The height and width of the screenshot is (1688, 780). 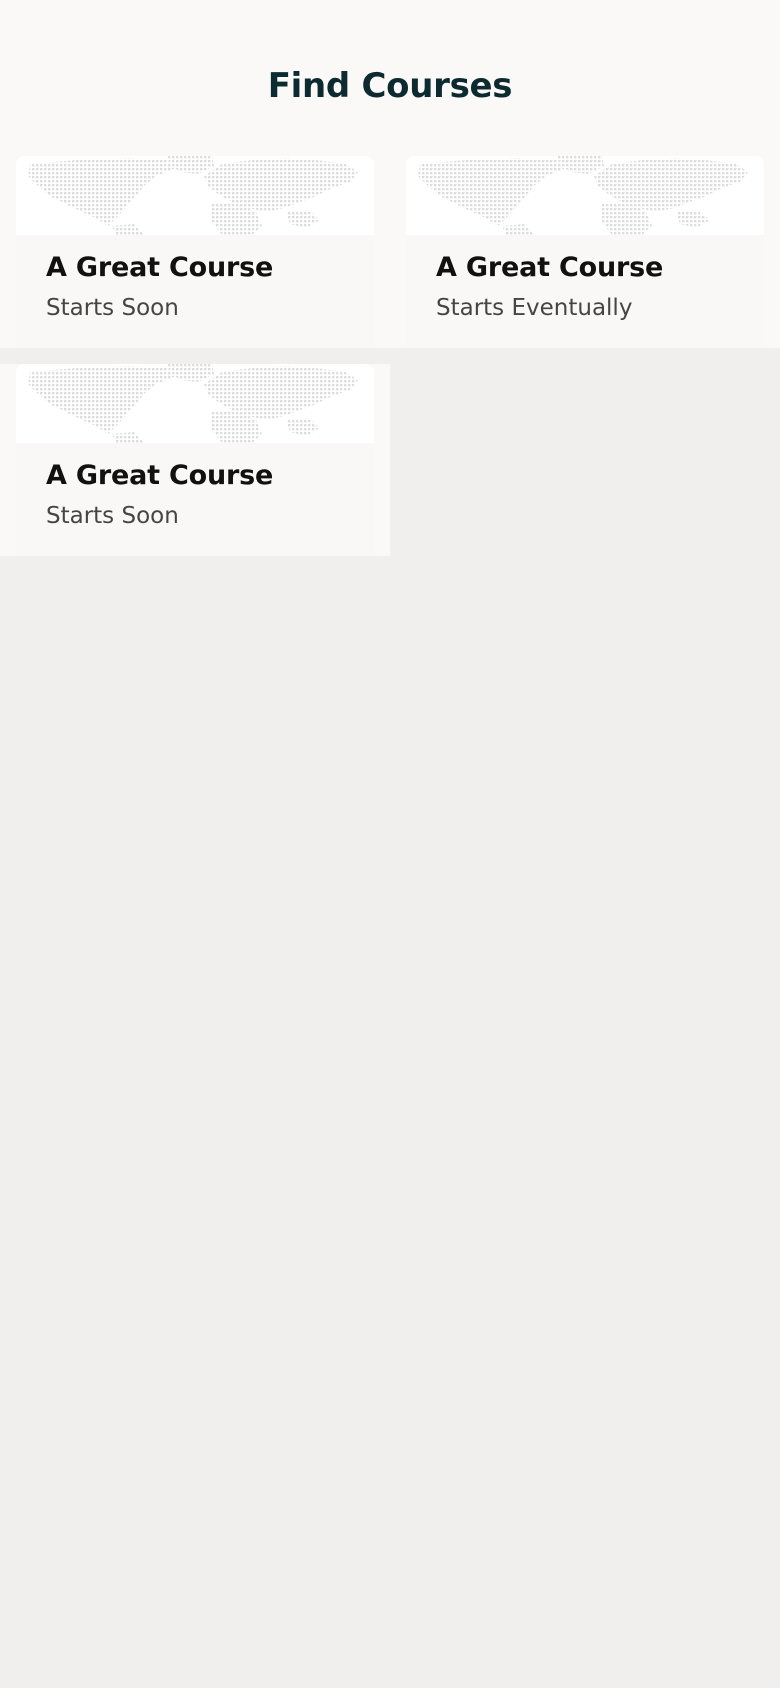 What do you see at coordinates (390, 86) in the screenshot?
I see `page-title: Find Courses` at bounding box center [390, 86].